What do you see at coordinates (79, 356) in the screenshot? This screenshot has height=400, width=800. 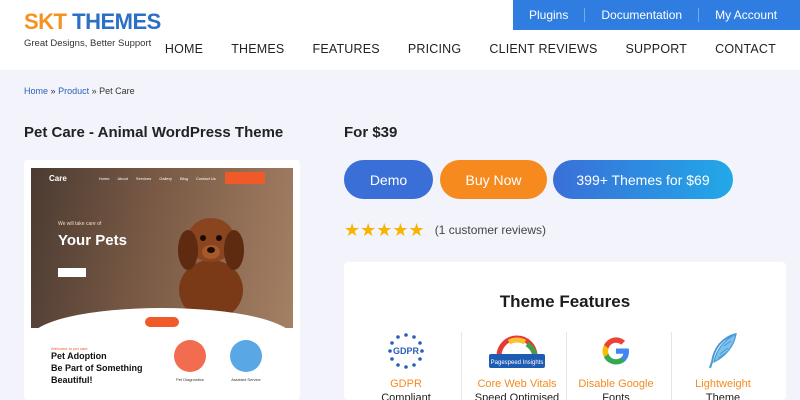 I see `preview-adopt-line: Pet Adoption` at bounding box center [79, 356].